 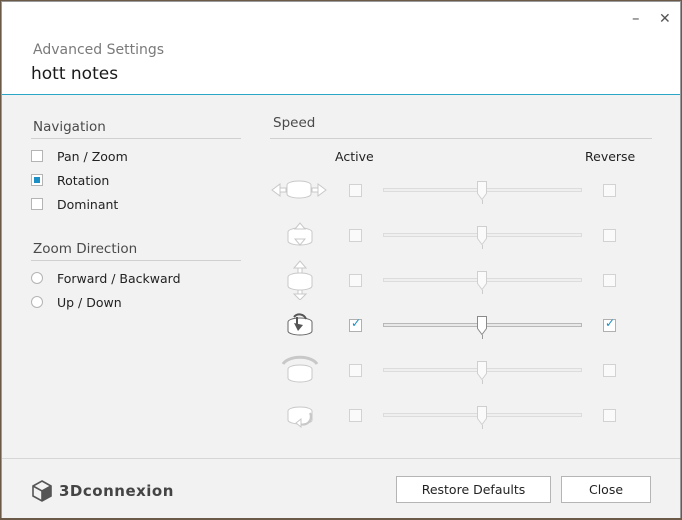 I want to click on dialog-footer: 3Dconnexion Restore Defaults Close, so click(x=341, y=488).